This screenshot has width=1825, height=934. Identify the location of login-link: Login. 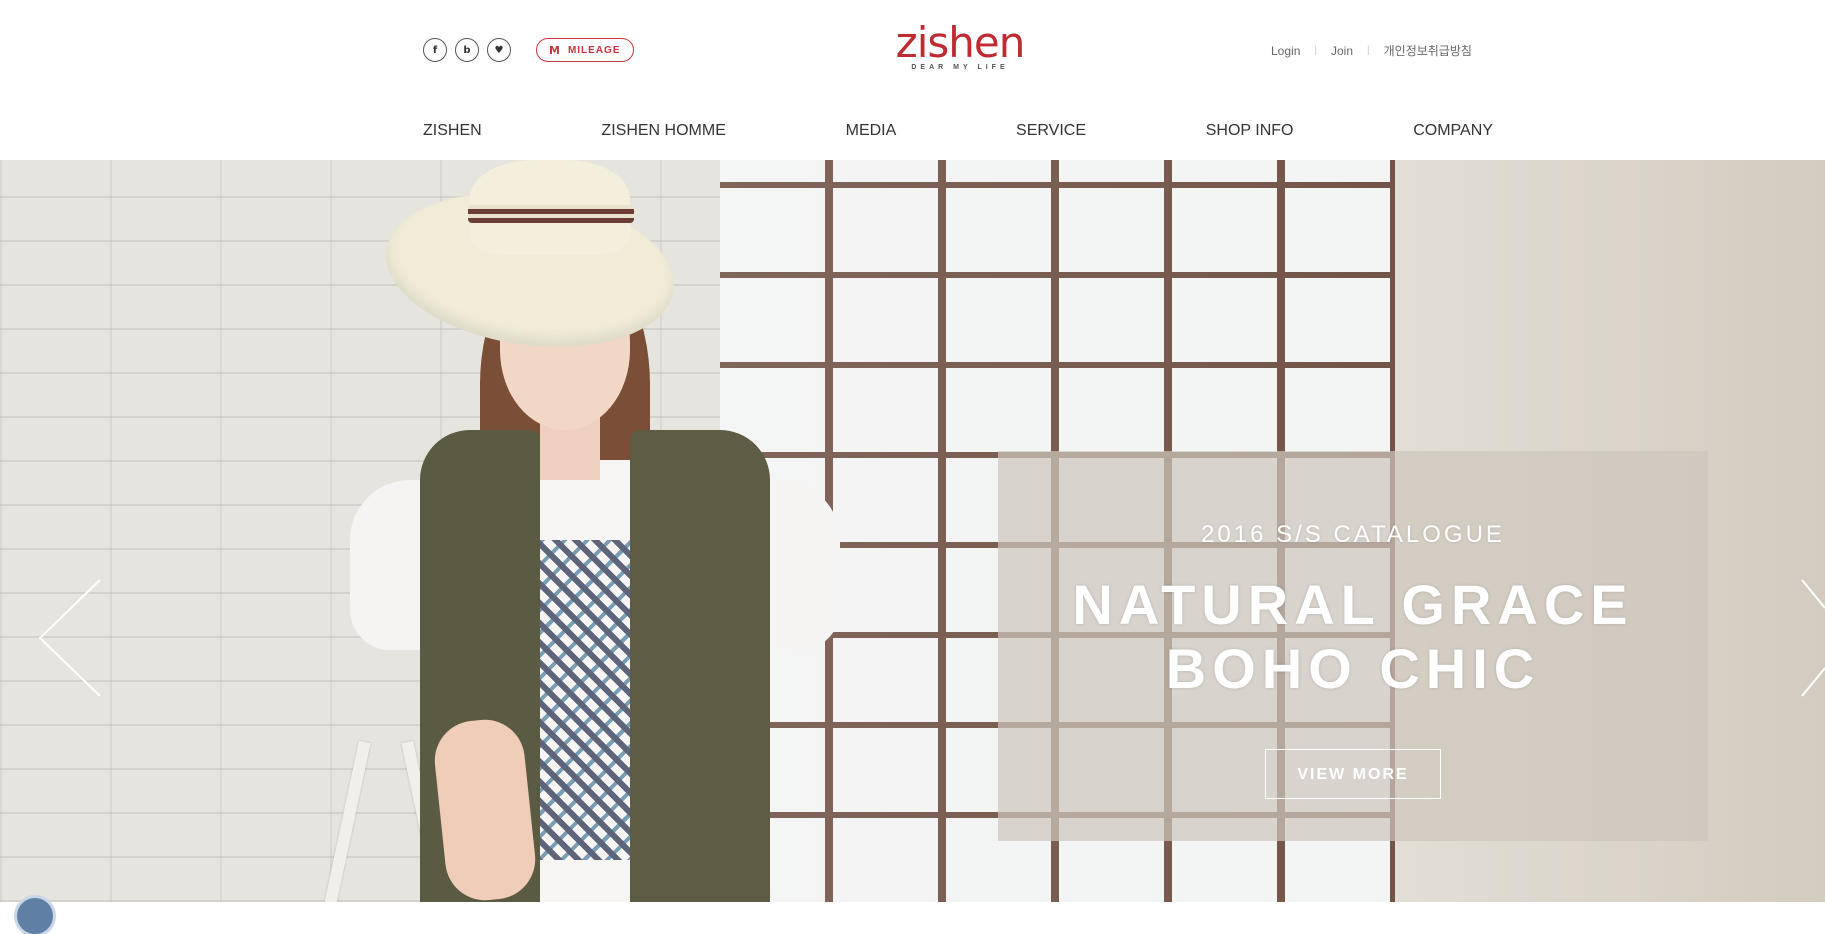
(1285, 51).